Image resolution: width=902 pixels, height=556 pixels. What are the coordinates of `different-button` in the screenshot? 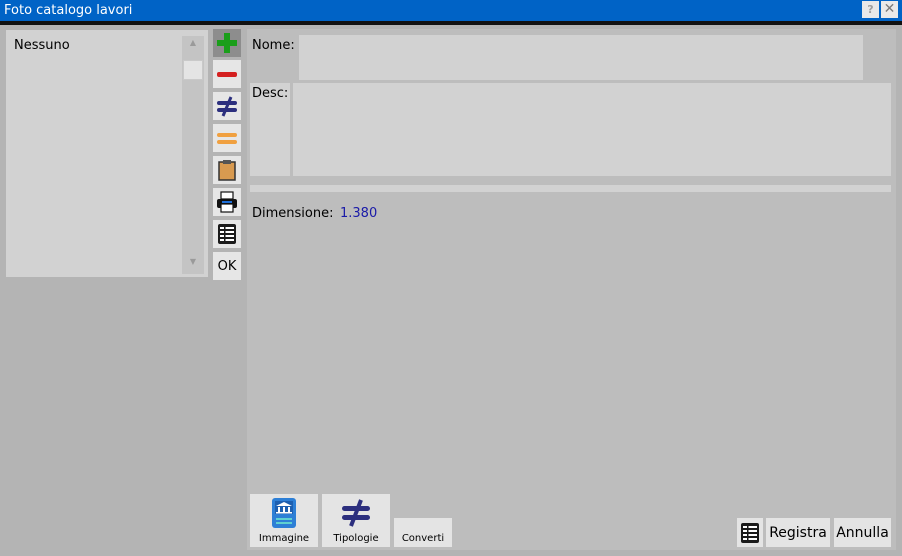 It's located at (227, 106).